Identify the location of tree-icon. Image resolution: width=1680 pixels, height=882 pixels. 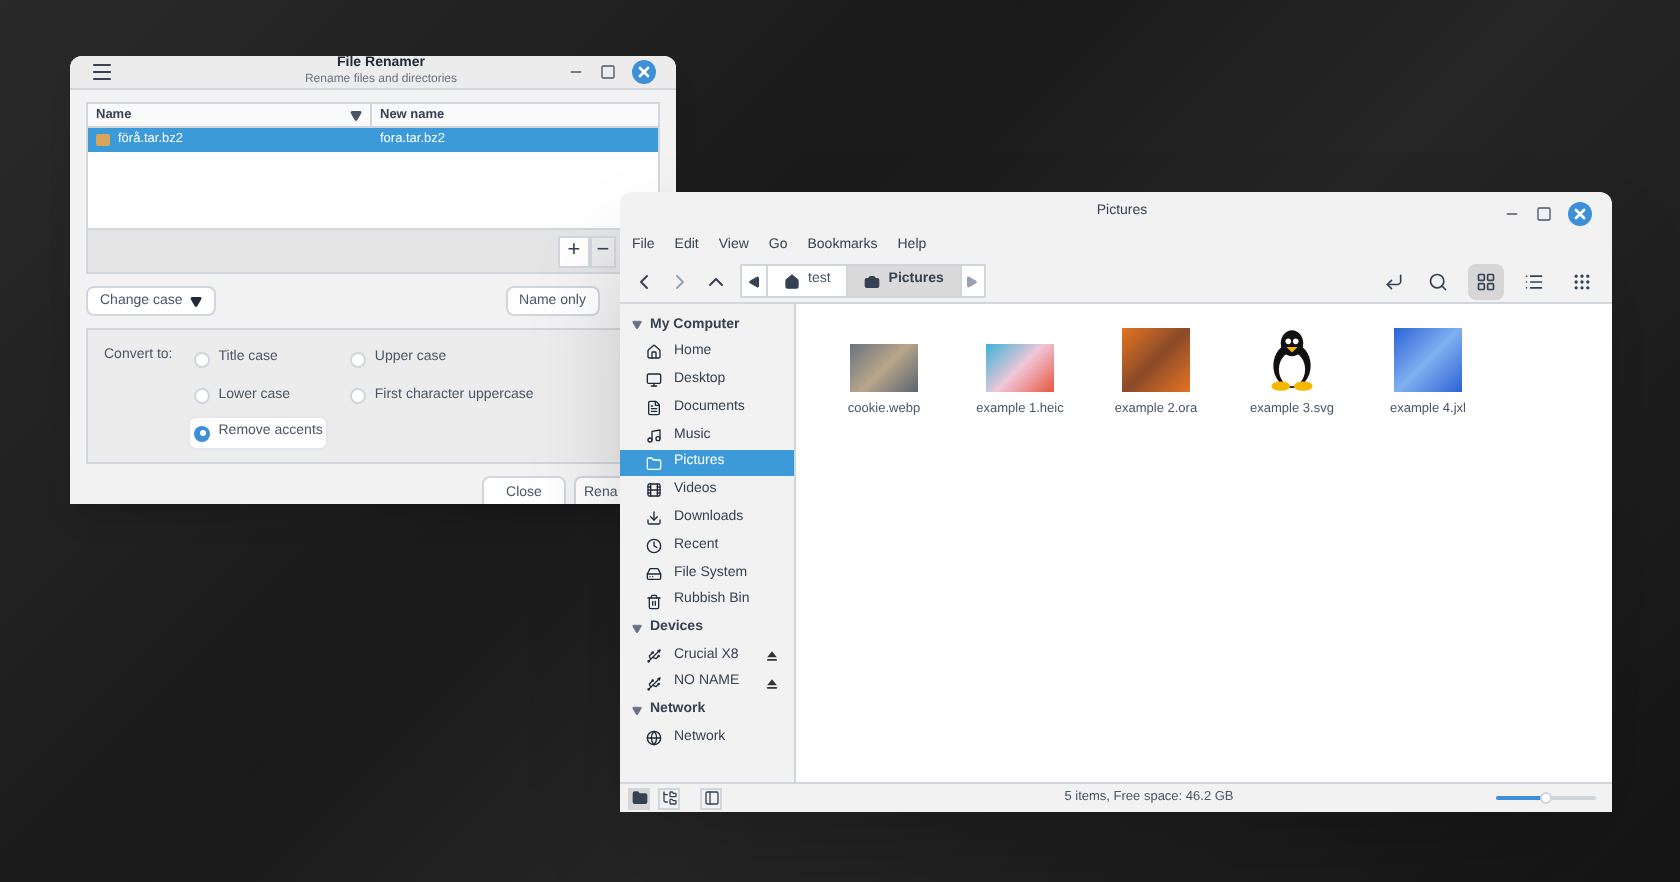
(669, 798).